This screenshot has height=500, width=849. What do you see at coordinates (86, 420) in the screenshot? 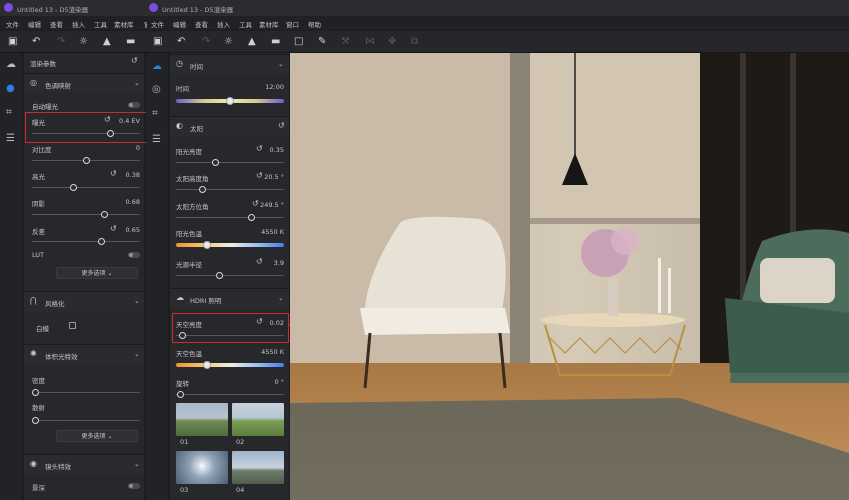
I see `scatter-slider` at bounding box center [86, 420].